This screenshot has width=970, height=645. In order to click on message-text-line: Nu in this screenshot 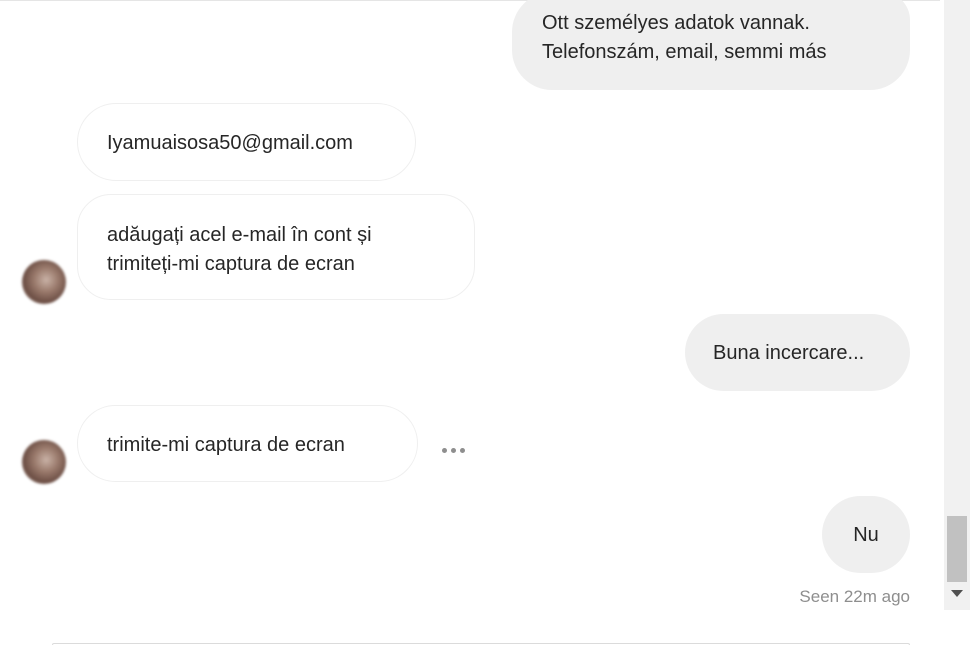, I will do `click(866, 535)`.